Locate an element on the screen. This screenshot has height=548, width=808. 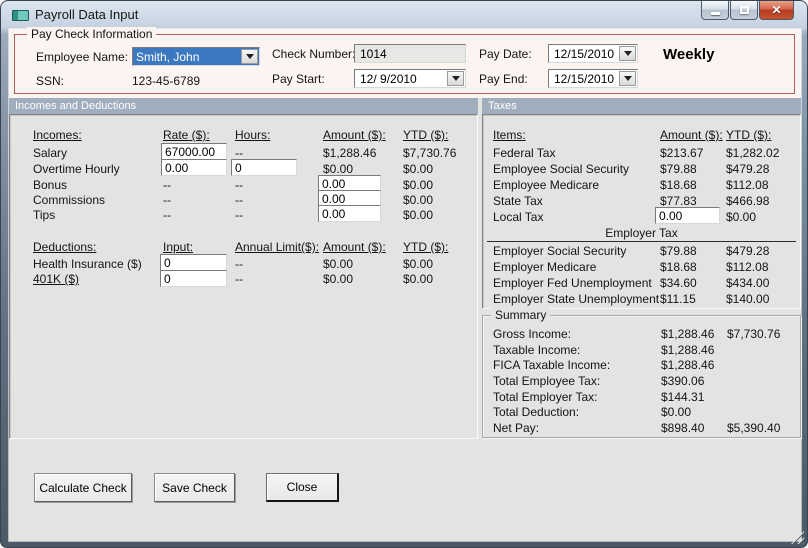
tax-row-label: Employer Fed Unemployment is located at coordinates (572, 283).